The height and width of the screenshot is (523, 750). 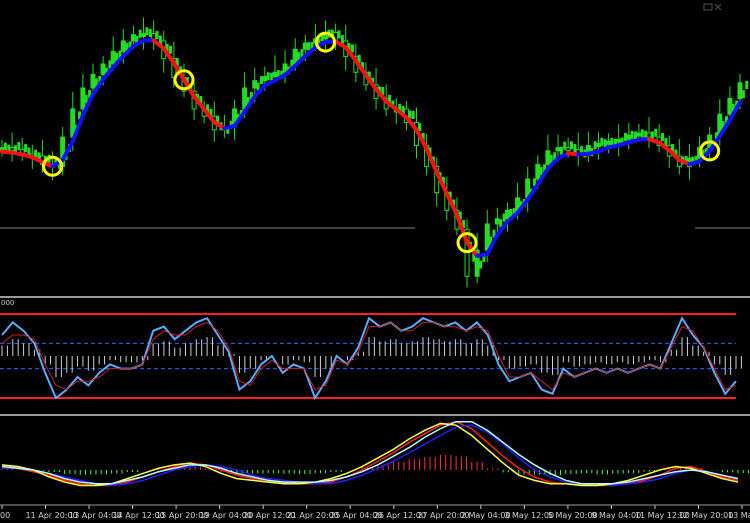 What do you see at coordinates (705, 515) in the screenshot?
I see `axis-tick-label: 12 May 20:00` at bounding box center [705, 515].